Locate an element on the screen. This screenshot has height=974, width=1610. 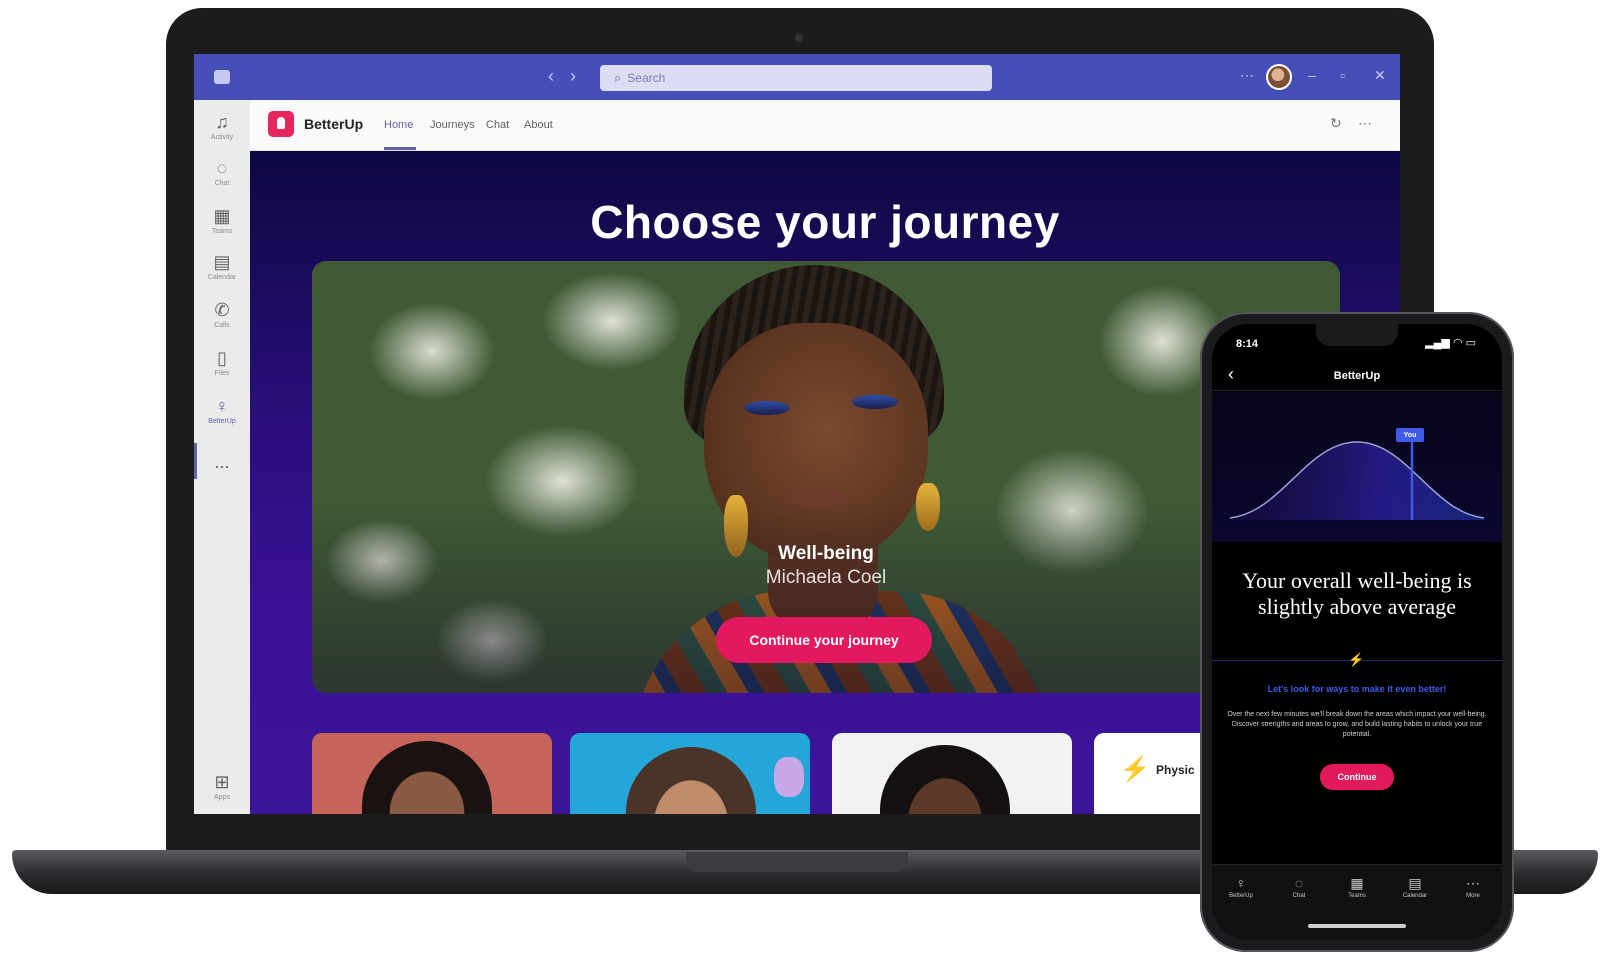
continue-button: Continue is located at coordinates (1357, 777).